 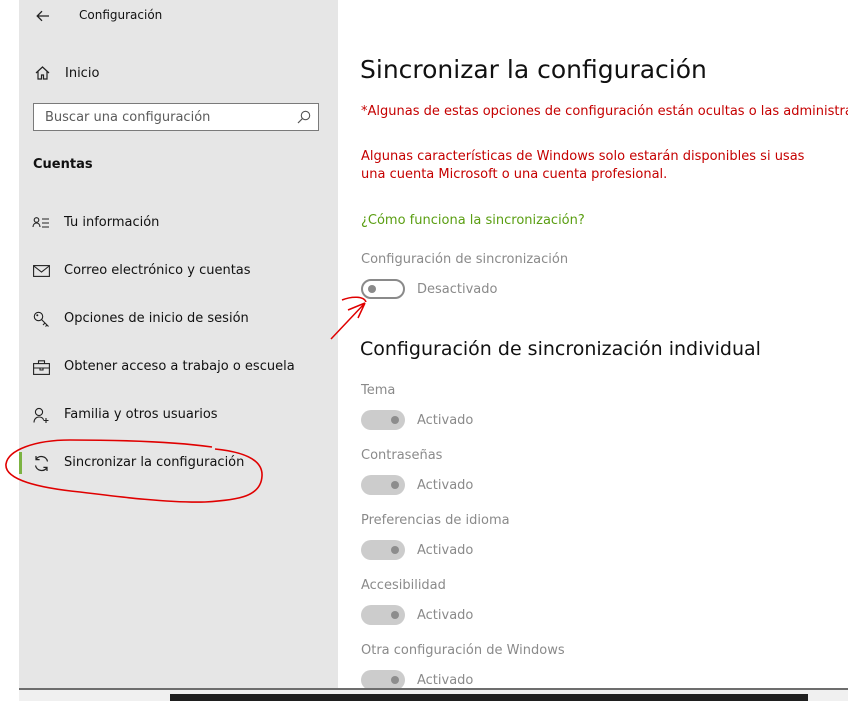 I want to click on sidebar-item-inicio-sesion: Opciones de inicio de sesión, so click(x=178, y=319).